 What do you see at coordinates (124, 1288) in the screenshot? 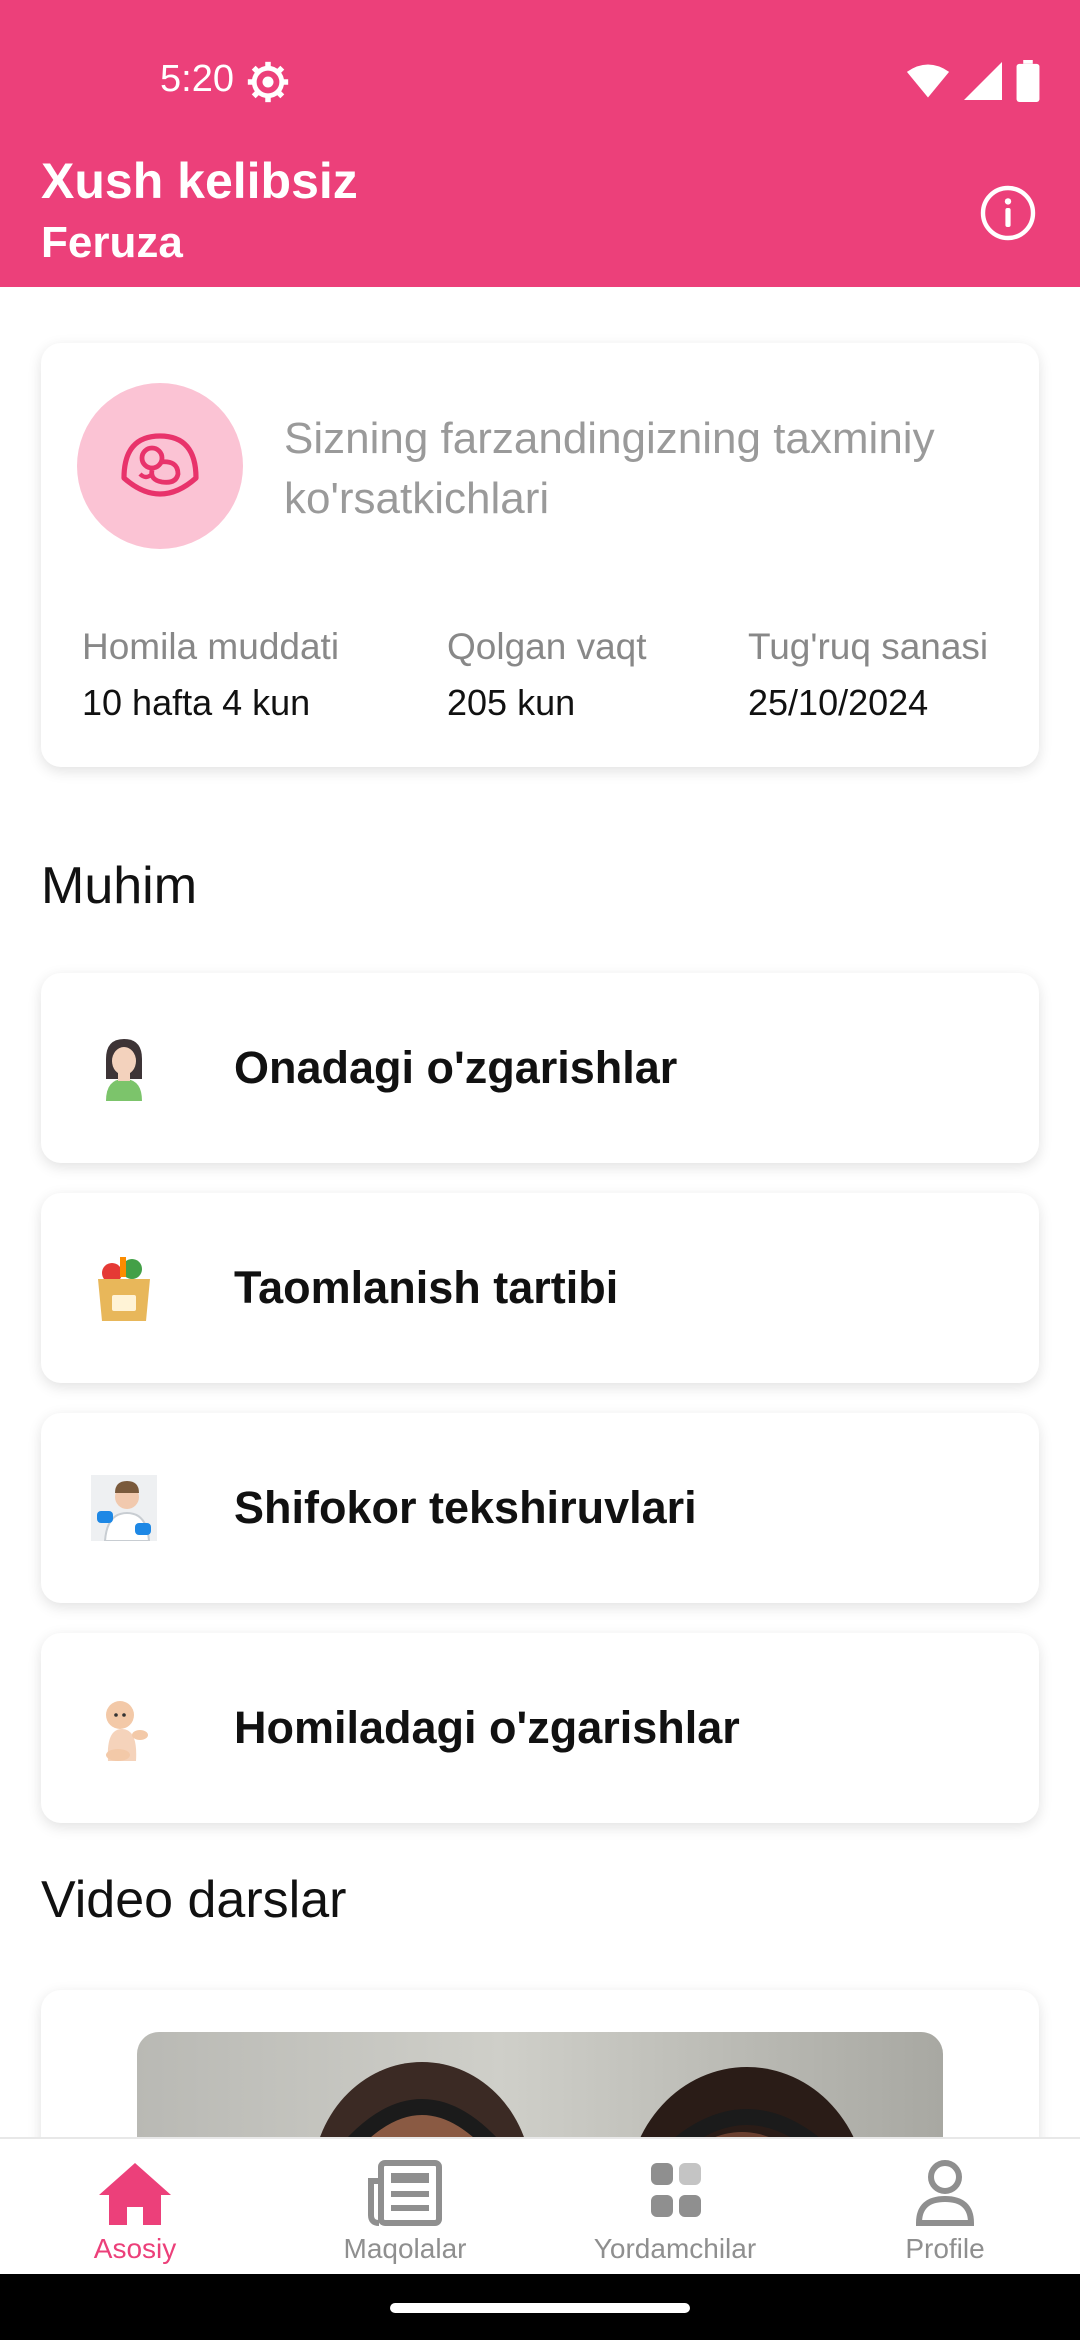
I see `grocery-bag-icon` at bounding box center [124, 1288].